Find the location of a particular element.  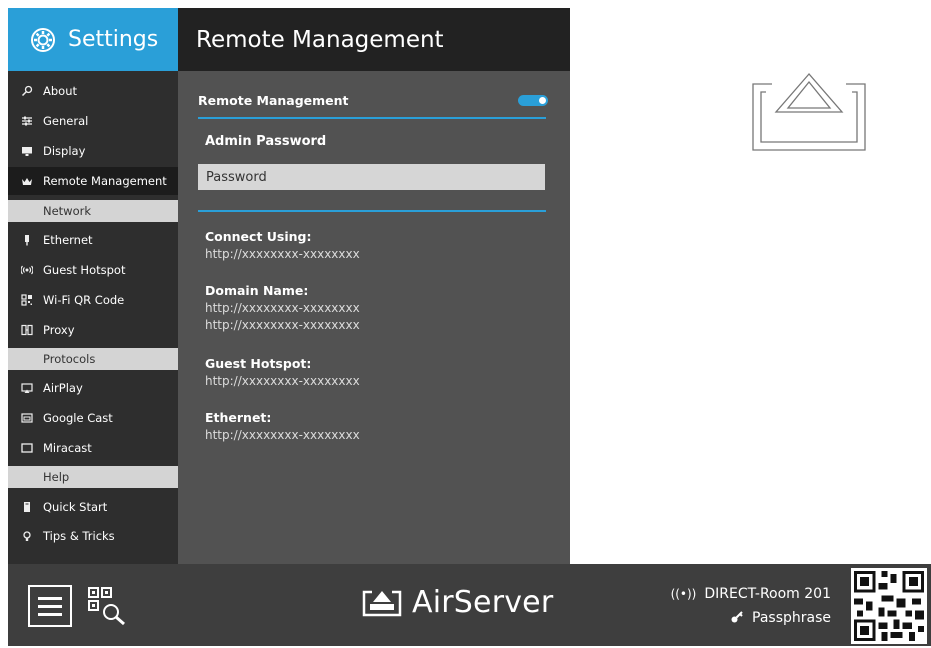

miracast-icon is located at coordinates (27, 448).